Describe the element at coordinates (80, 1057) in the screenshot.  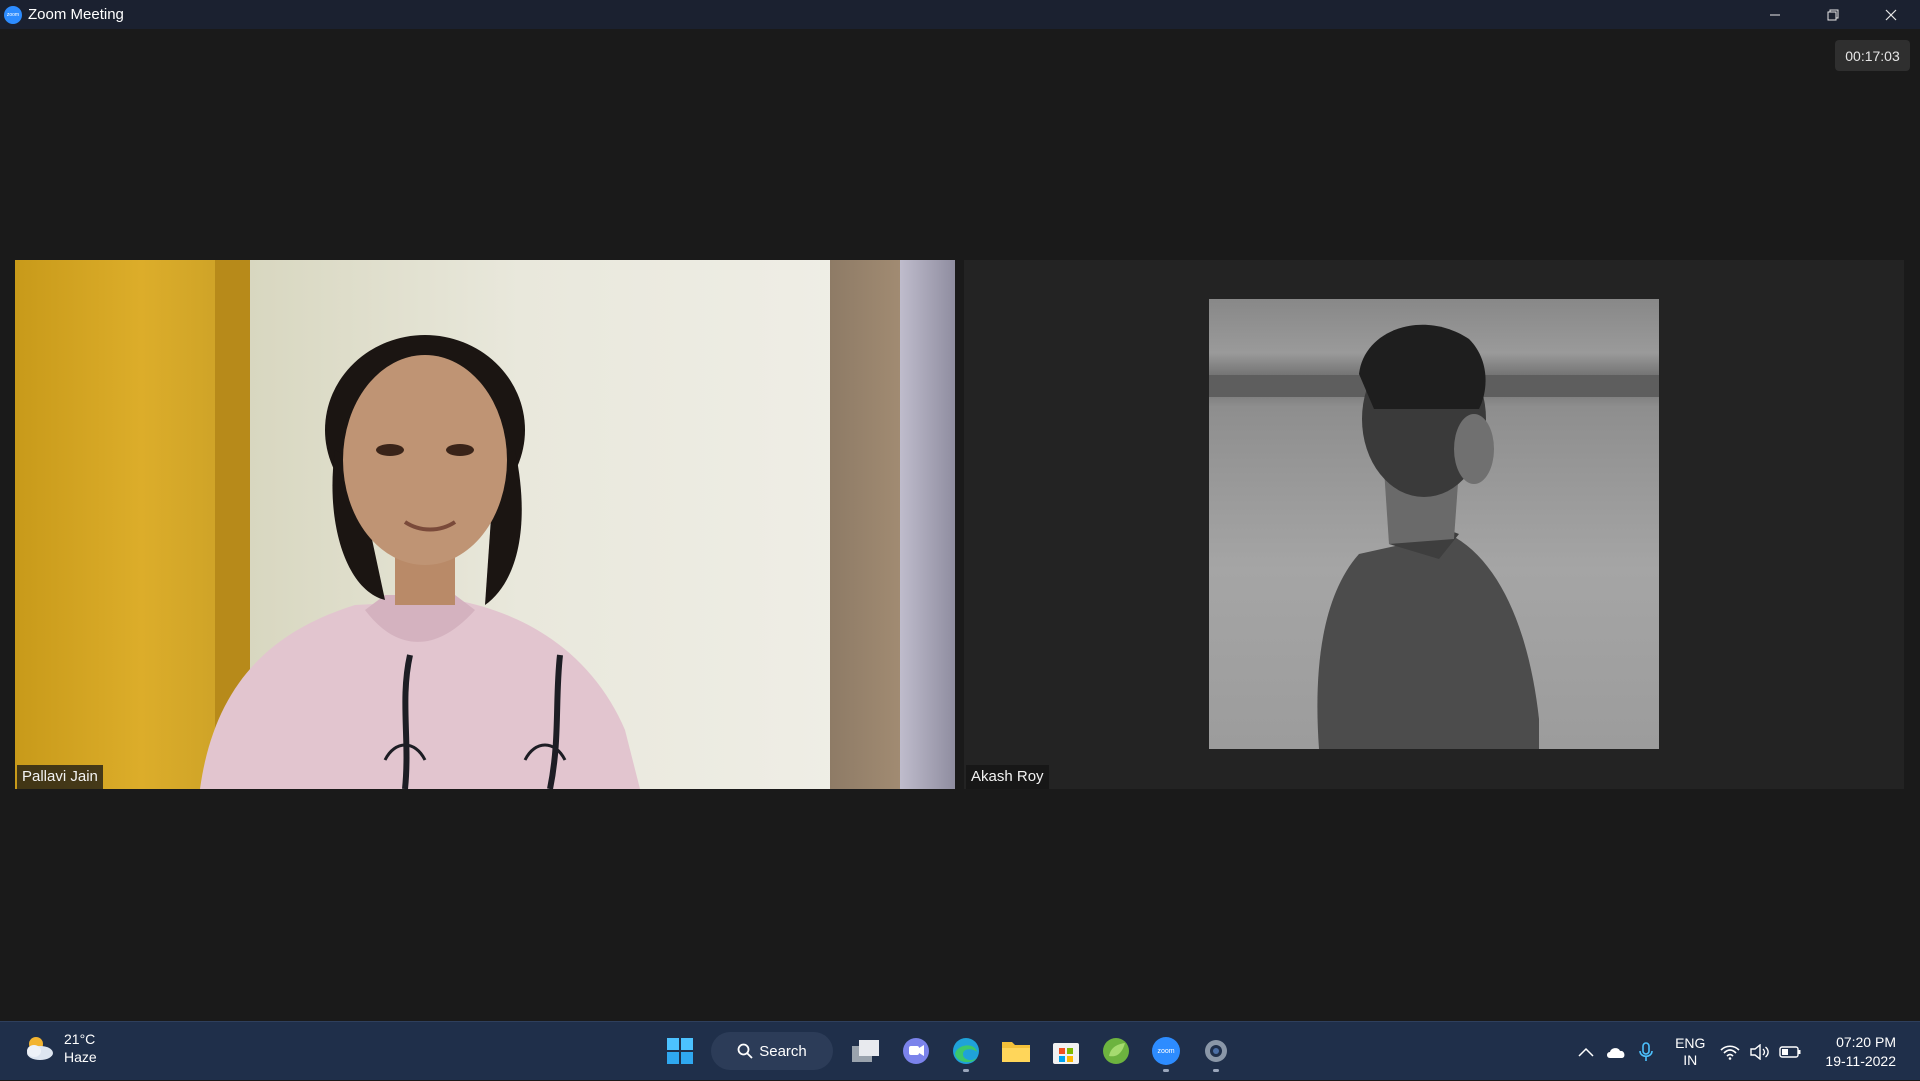
I see `weather-condition: Haze` at that location.